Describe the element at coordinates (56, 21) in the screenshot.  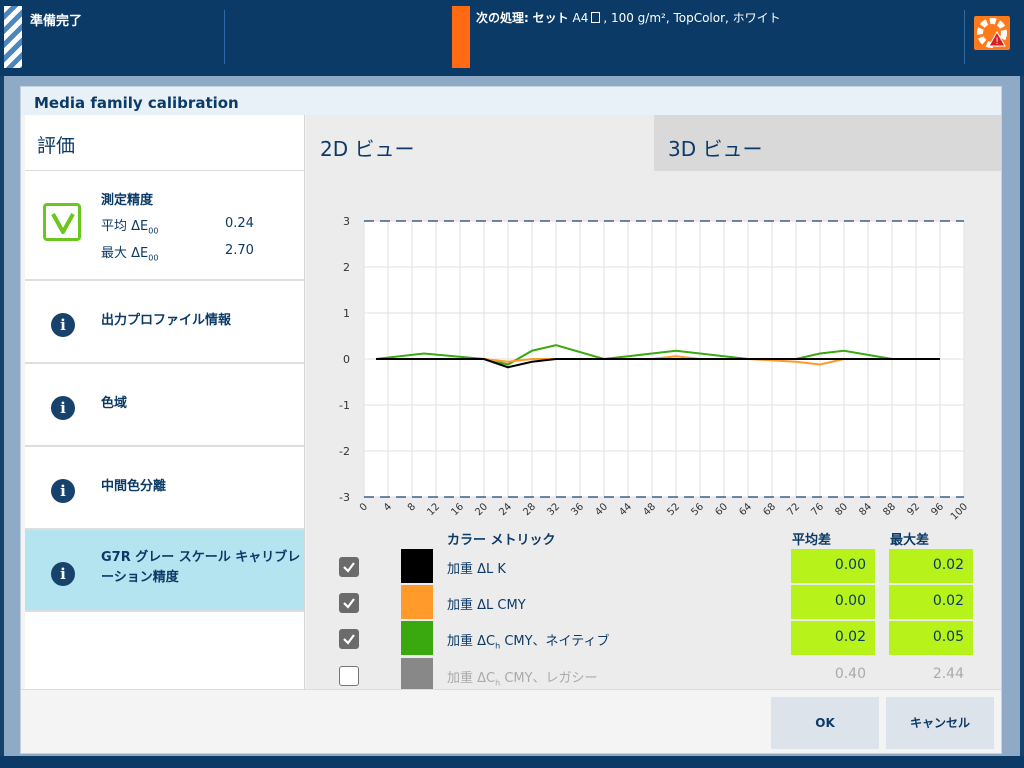
I see `printer-status: 準備完了` at that location.